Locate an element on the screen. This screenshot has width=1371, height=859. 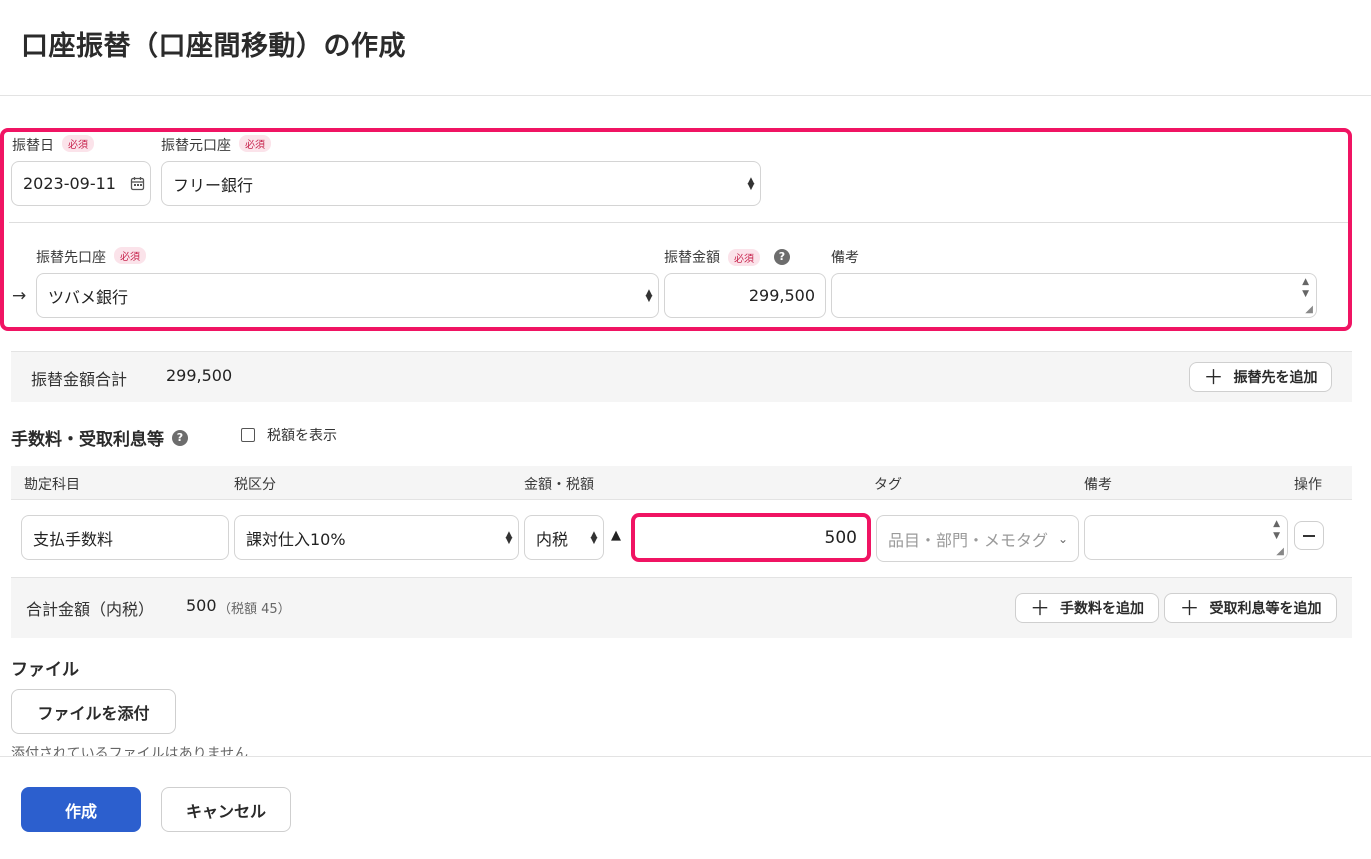
fee-memo-textarea: ▲ ▼ ◢ is located at coordinates (1186, 537).